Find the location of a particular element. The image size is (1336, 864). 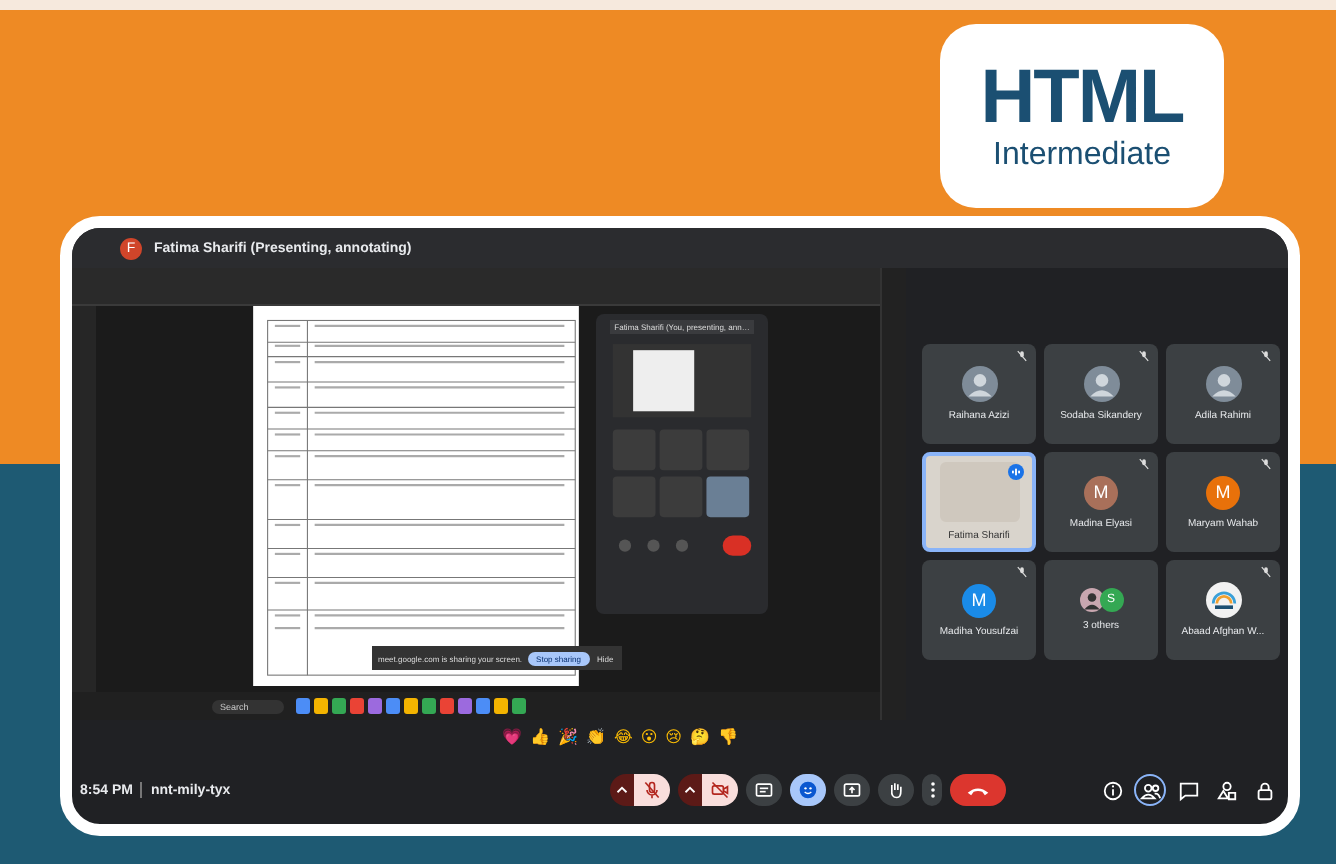

people-icon is located at coordinates (1150, 790).